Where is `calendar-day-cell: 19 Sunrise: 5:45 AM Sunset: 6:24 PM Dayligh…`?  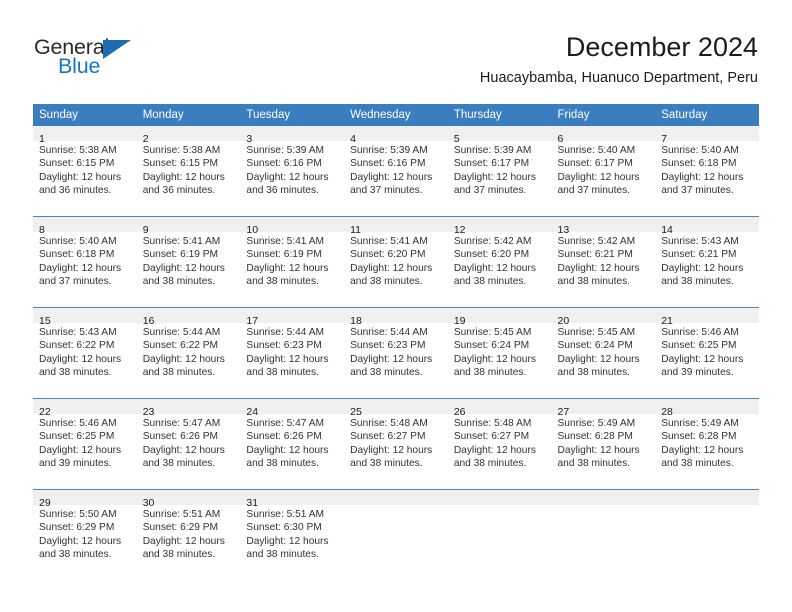 calendar-day-cell: 19 Sunrise: 5:45 AM Sunset: 6:24 PM Dayligh… is located at coordinates (499, 353).